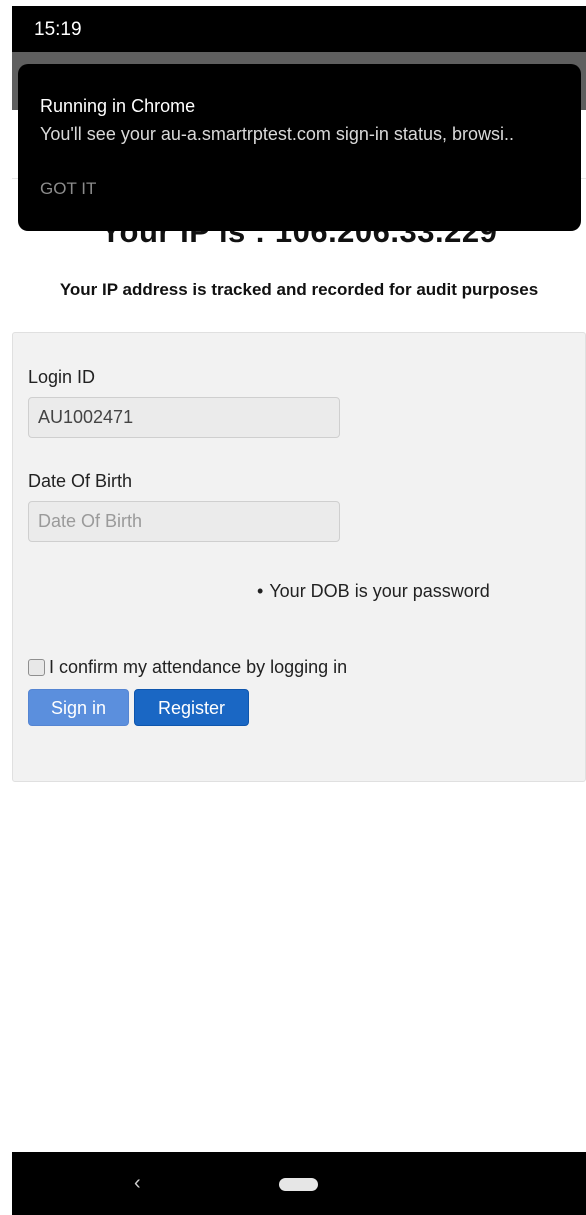 This screenshot has width=586, height=1215. I want to click on confirm-attendance-row: I confirm my attendance by logging in, so click(187, 667).